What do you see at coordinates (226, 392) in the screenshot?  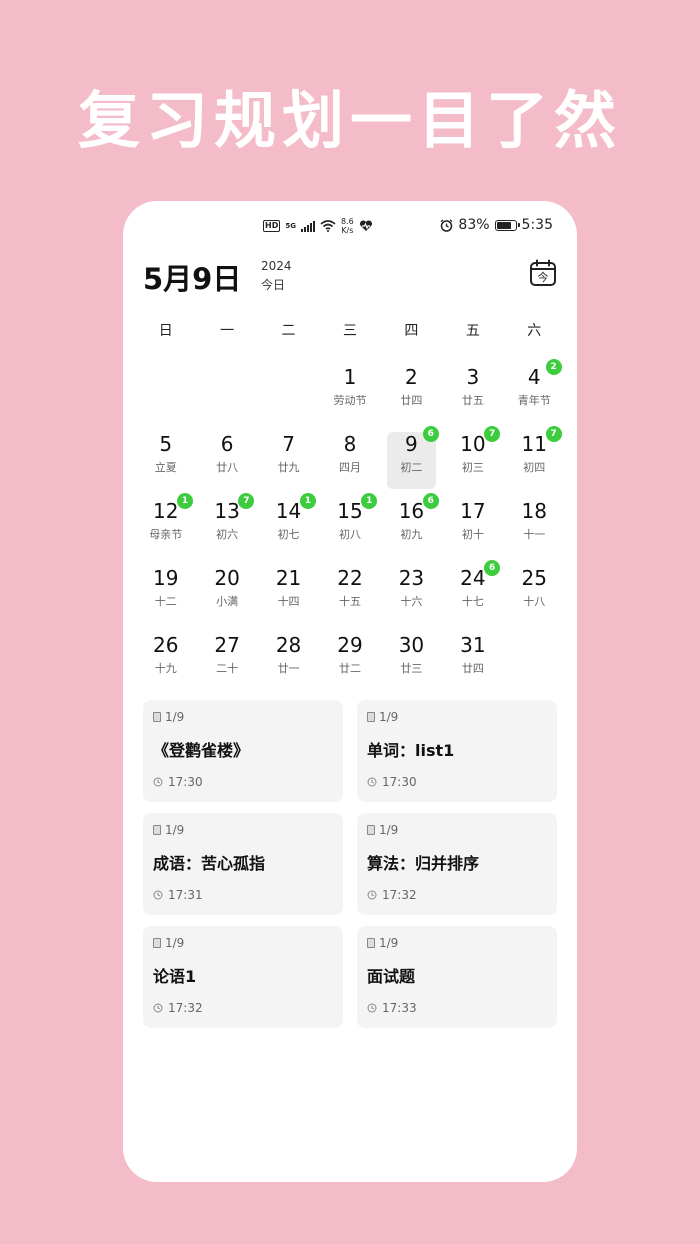 I see `empty-day-cell` at bounding box center [226, 392].